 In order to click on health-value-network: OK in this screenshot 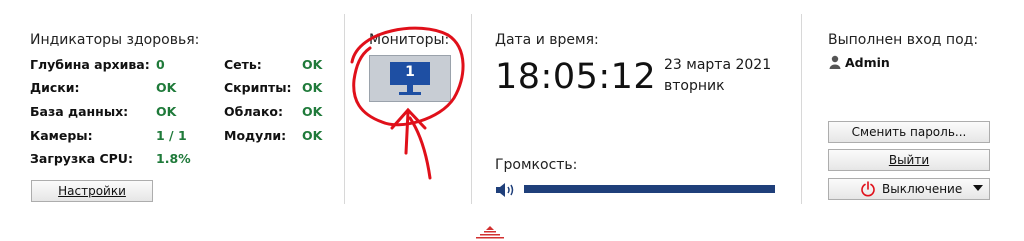, I will do `click(312, 64)`.